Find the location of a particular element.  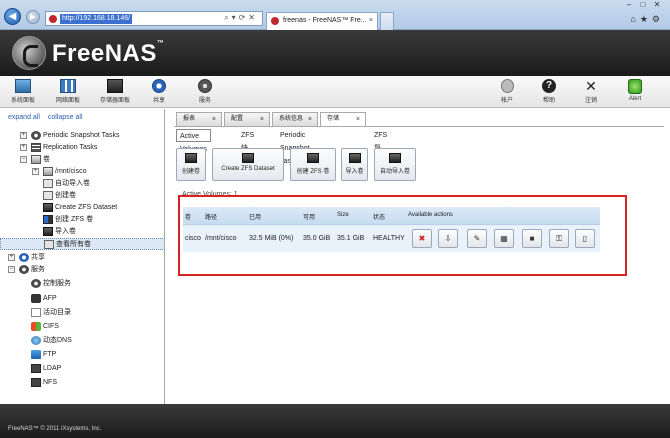

settings-gear-icon: ⚙ is located at coordinates (658, 19).